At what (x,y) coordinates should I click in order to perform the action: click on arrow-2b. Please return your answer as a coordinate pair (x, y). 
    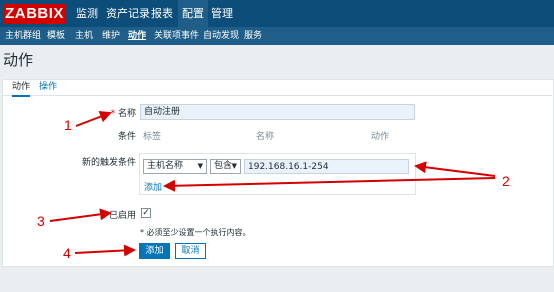
    Looking at the image, I should click on (329, 184).